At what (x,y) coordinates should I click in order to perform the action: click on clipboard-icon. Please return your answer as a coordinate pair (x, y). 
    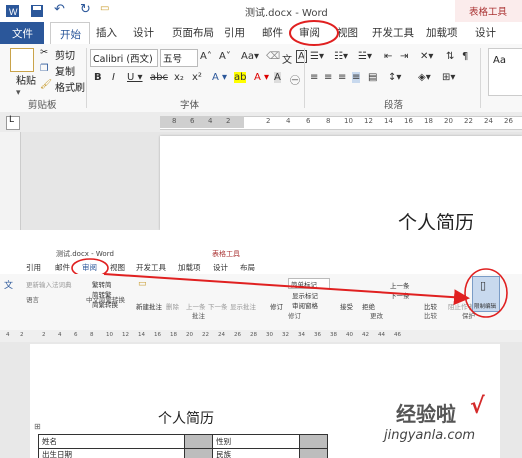
    Looking at the image, I should click on (22, 60).